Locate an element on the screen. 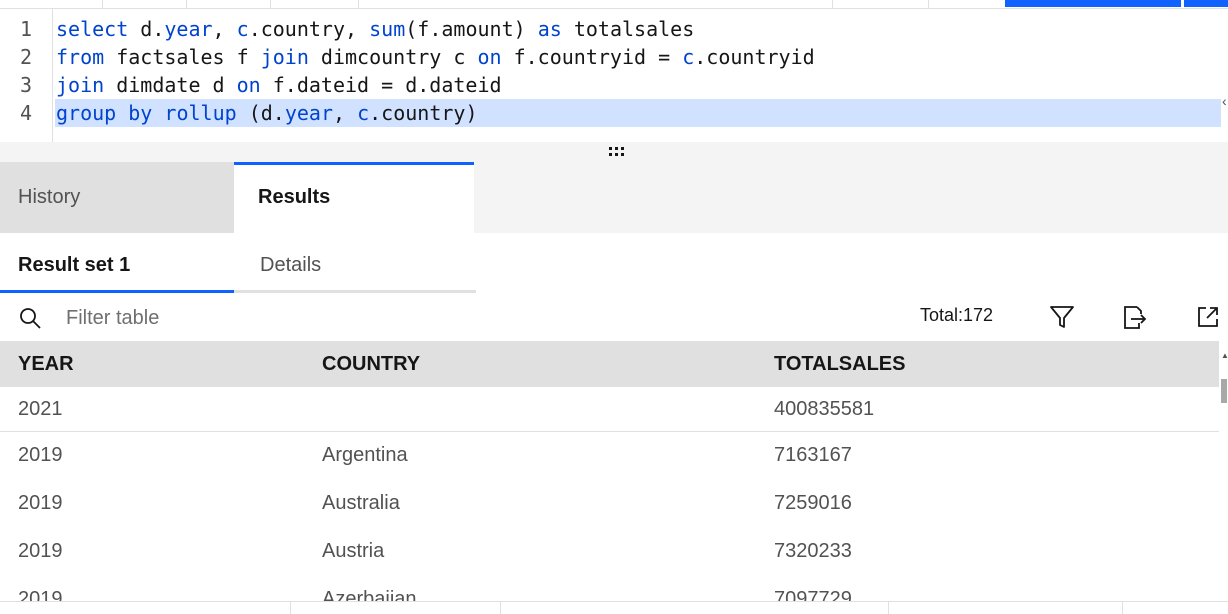 This screenshot has width=1228, height=614. drag-handle-icon is located at coordinates (619, 152).